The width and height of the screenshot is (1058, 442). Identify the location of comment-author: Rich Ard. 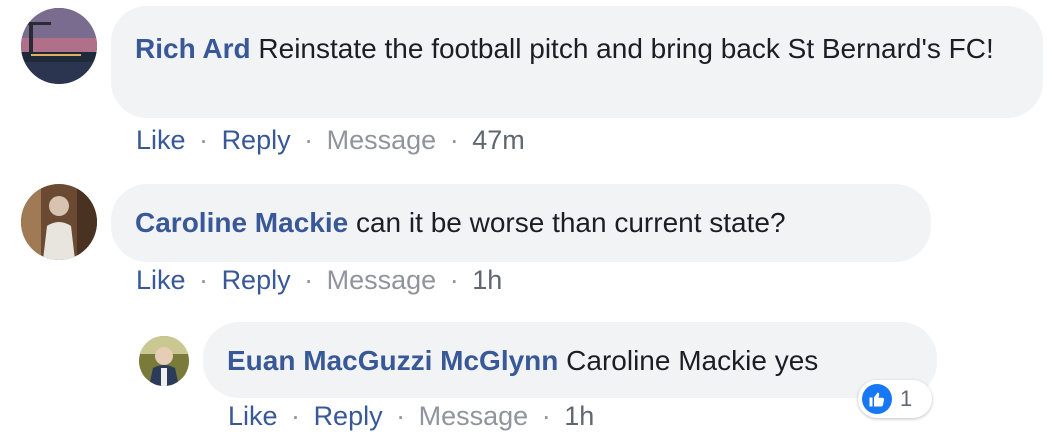
(193, 48).